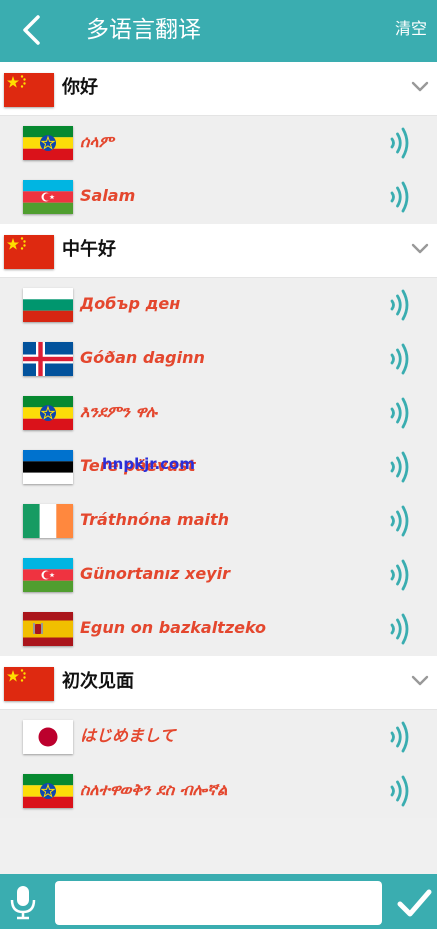 This screenshot has width=437, height=929. Describe the element at coordinates (48, 629) in the screenshot. I see `spain-flag-icon` at that location.